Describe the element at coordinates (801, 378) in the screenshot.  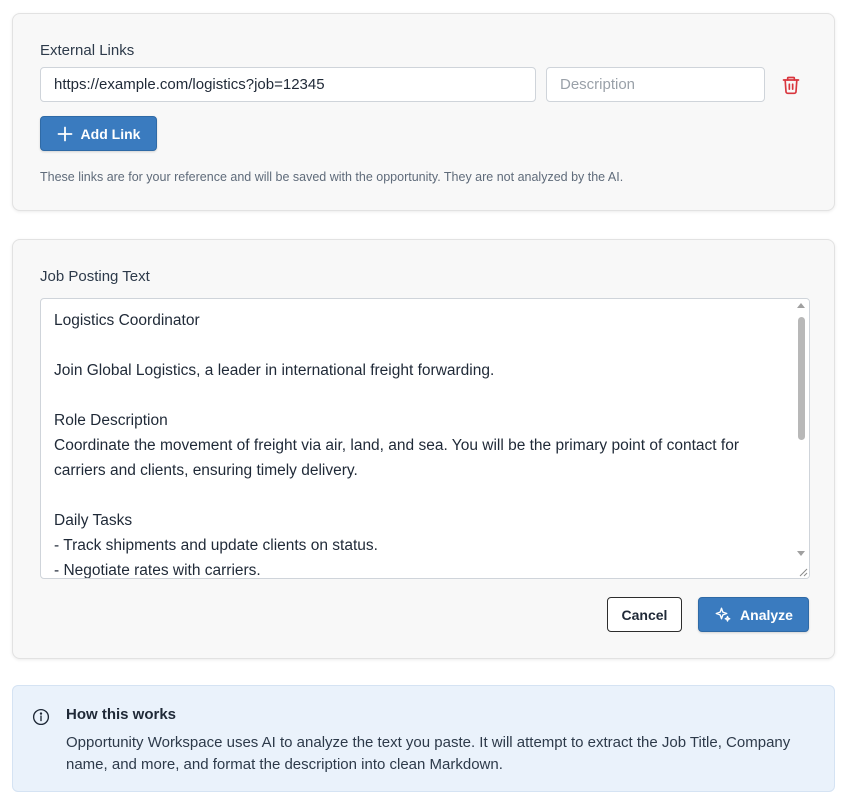
I see `scroll-thumb` at that location.